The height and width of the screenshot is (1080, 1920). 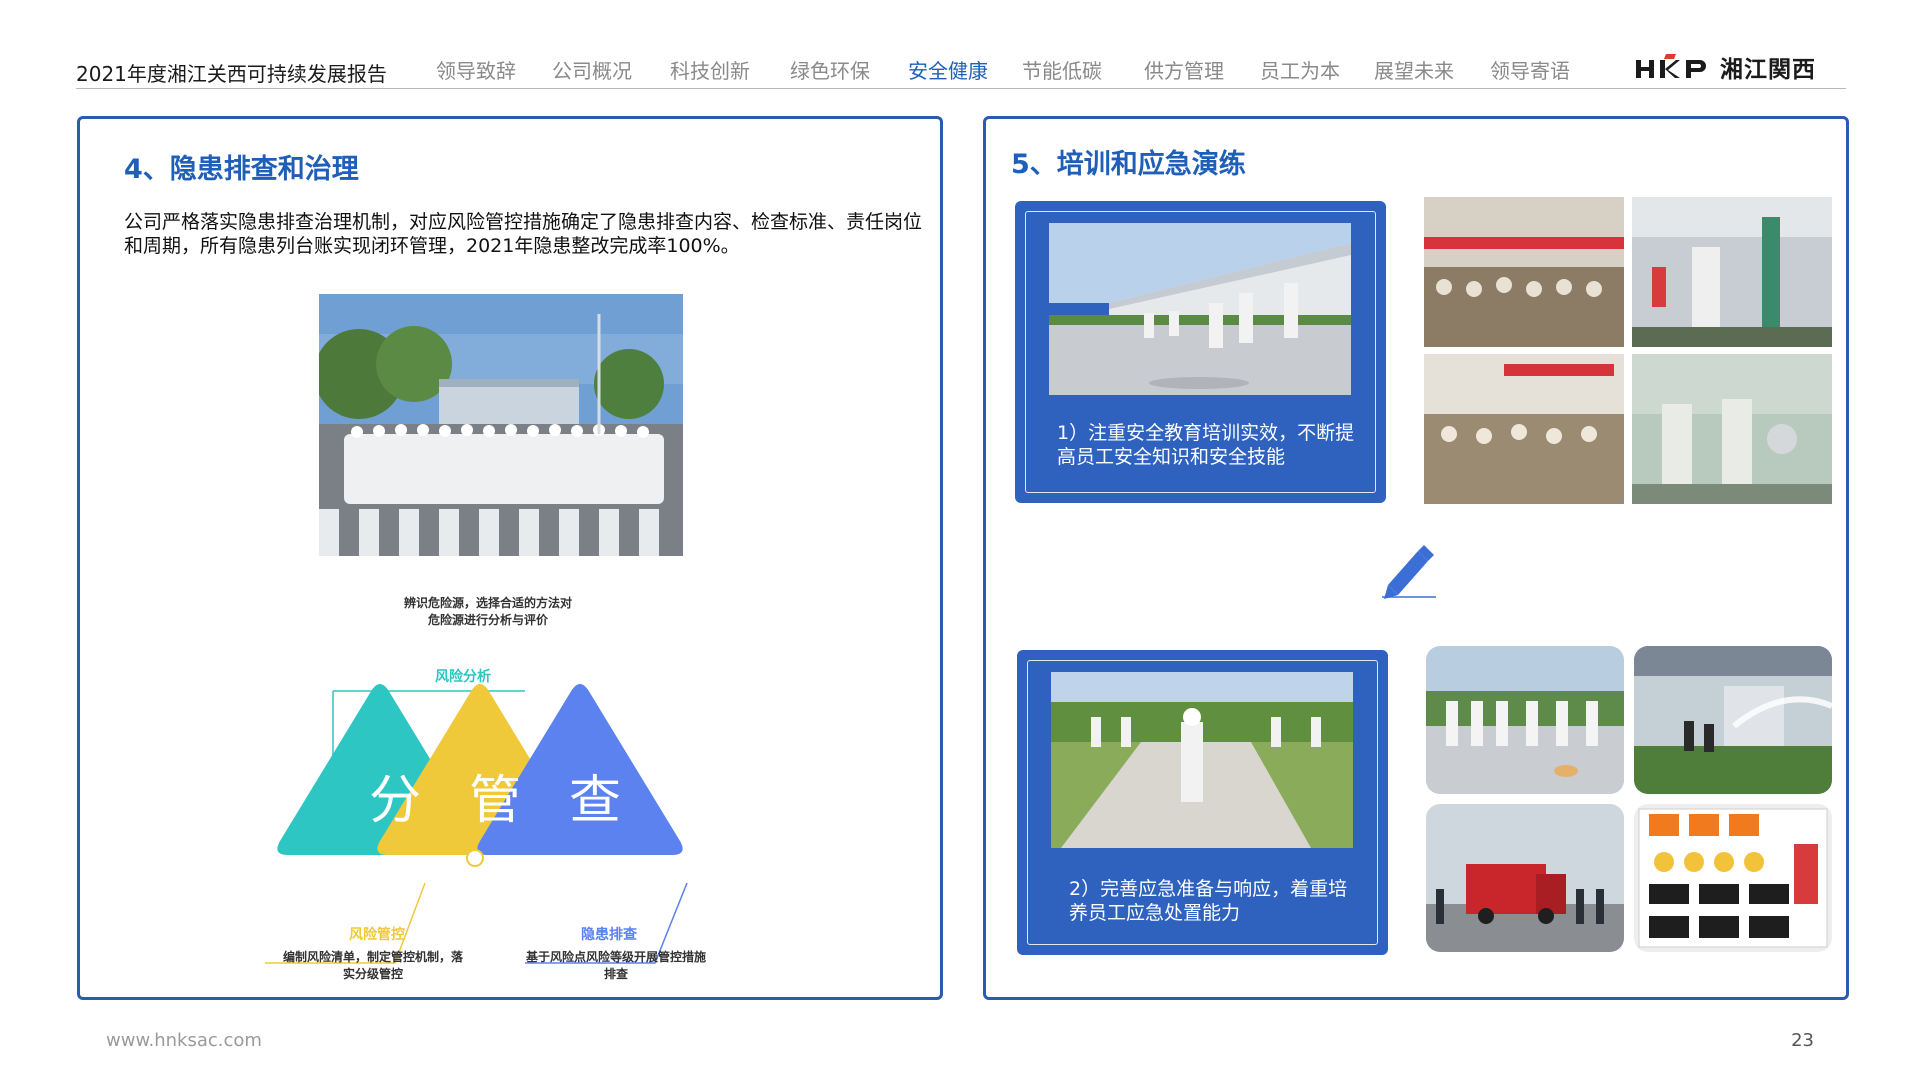 I want to click on nav-item-safety-health: 安全健康, so click(x=965, y=69).